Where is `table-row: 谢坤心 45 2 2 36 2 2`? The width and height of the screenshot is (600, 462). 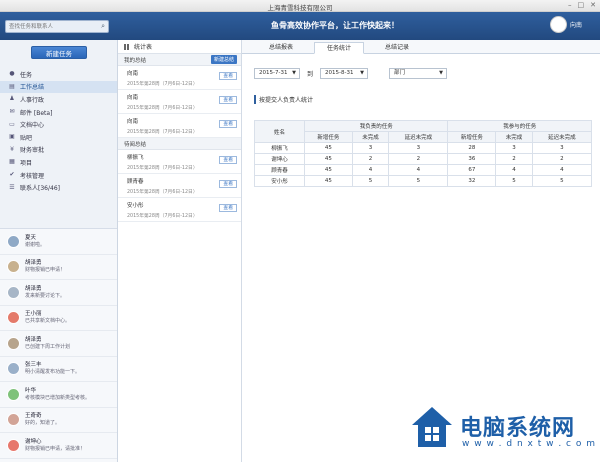 table-row: 谢坤心 45 2 2 36 2 2 is located at coordinates (423, 159).